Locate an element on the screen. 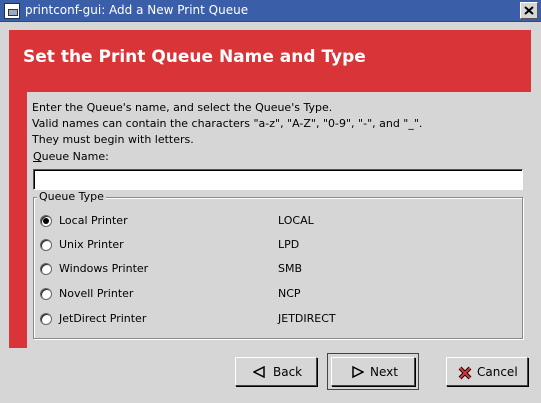 The width and height of the screenshot is (541, 403). printer-app-icon is located at coordinates (12, 11).